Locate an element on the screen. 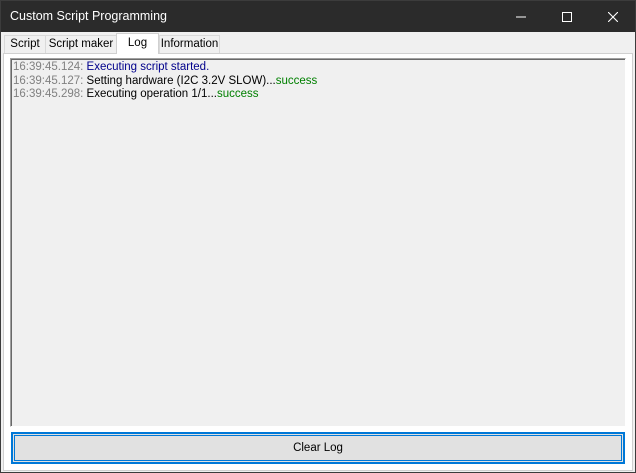 The height and width of the screenshot is (473, 636). log-timestamp: 16:39:45.127: is located at coordinates (48, 80).